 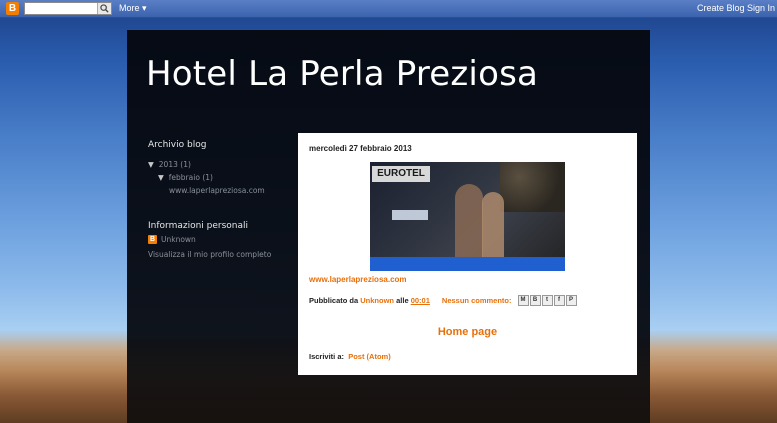 I want to click on more-label: More, so click(x=129, y=8).